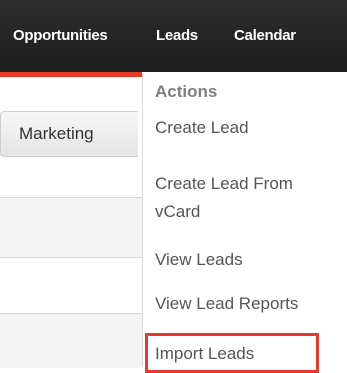  What do you see at coordinates (226, 304) in the screenshot?
I see `menu-item-view-lead-reports: View Lead Reports` at bounding box center [226, 304].